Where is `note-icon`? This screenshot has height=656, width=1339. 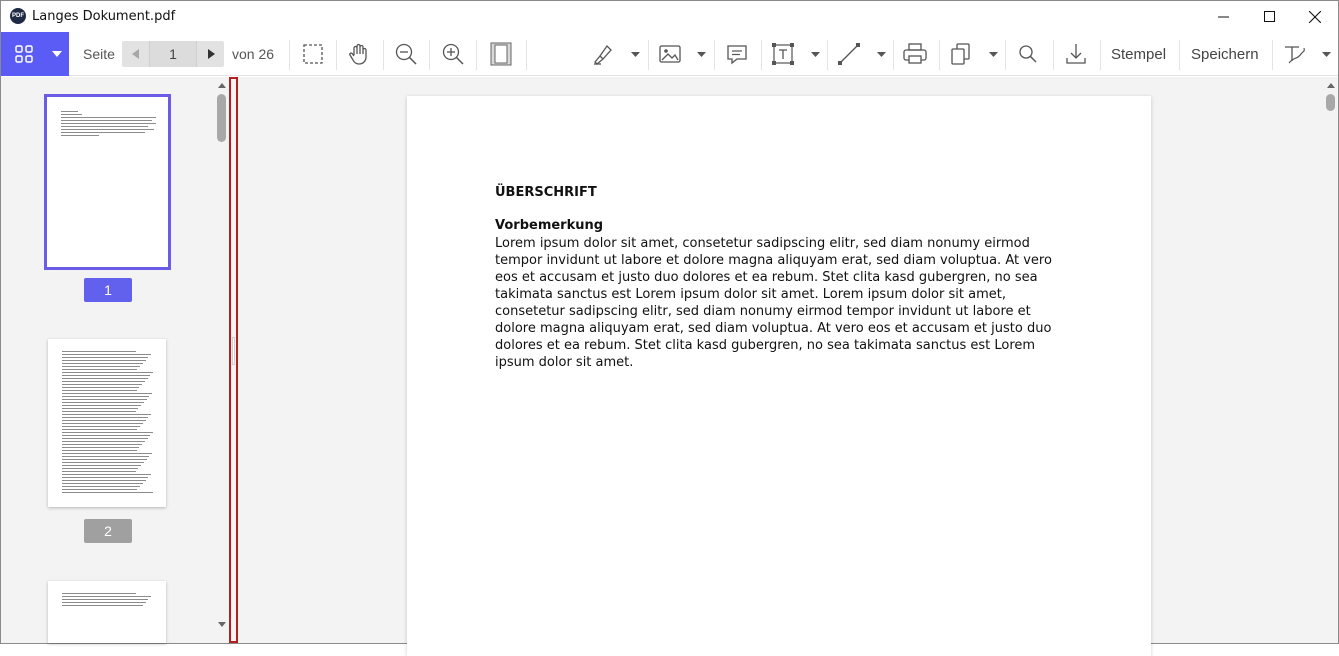
note-icon is located at coordinates (737, 55).